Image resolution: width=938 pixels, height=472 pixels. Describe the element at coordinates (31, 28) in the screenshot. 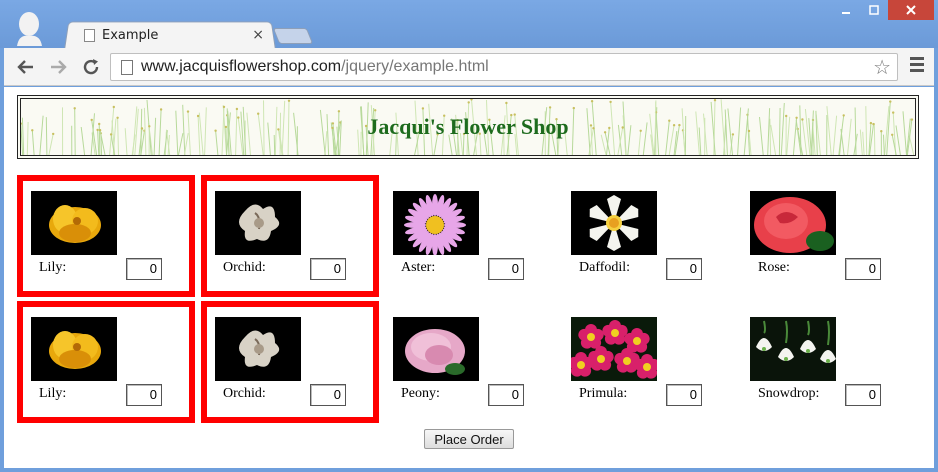

I see `user-profile-icon` at that location.